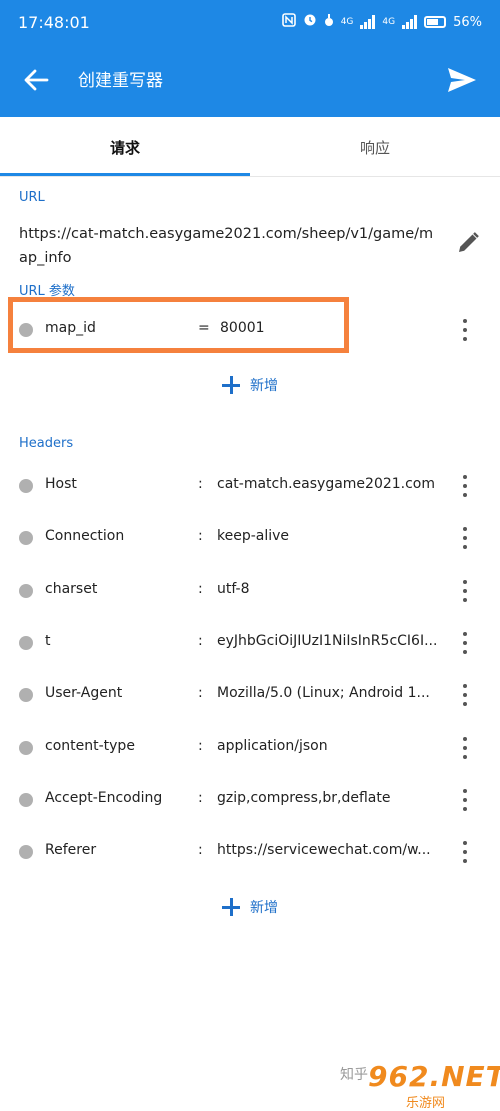 This screenshot has width=500, height=1111. What do you see at coordinates (264, 908) in the screenshot?
I see `add-header-label: 新增` at bounding box center [264, 908].